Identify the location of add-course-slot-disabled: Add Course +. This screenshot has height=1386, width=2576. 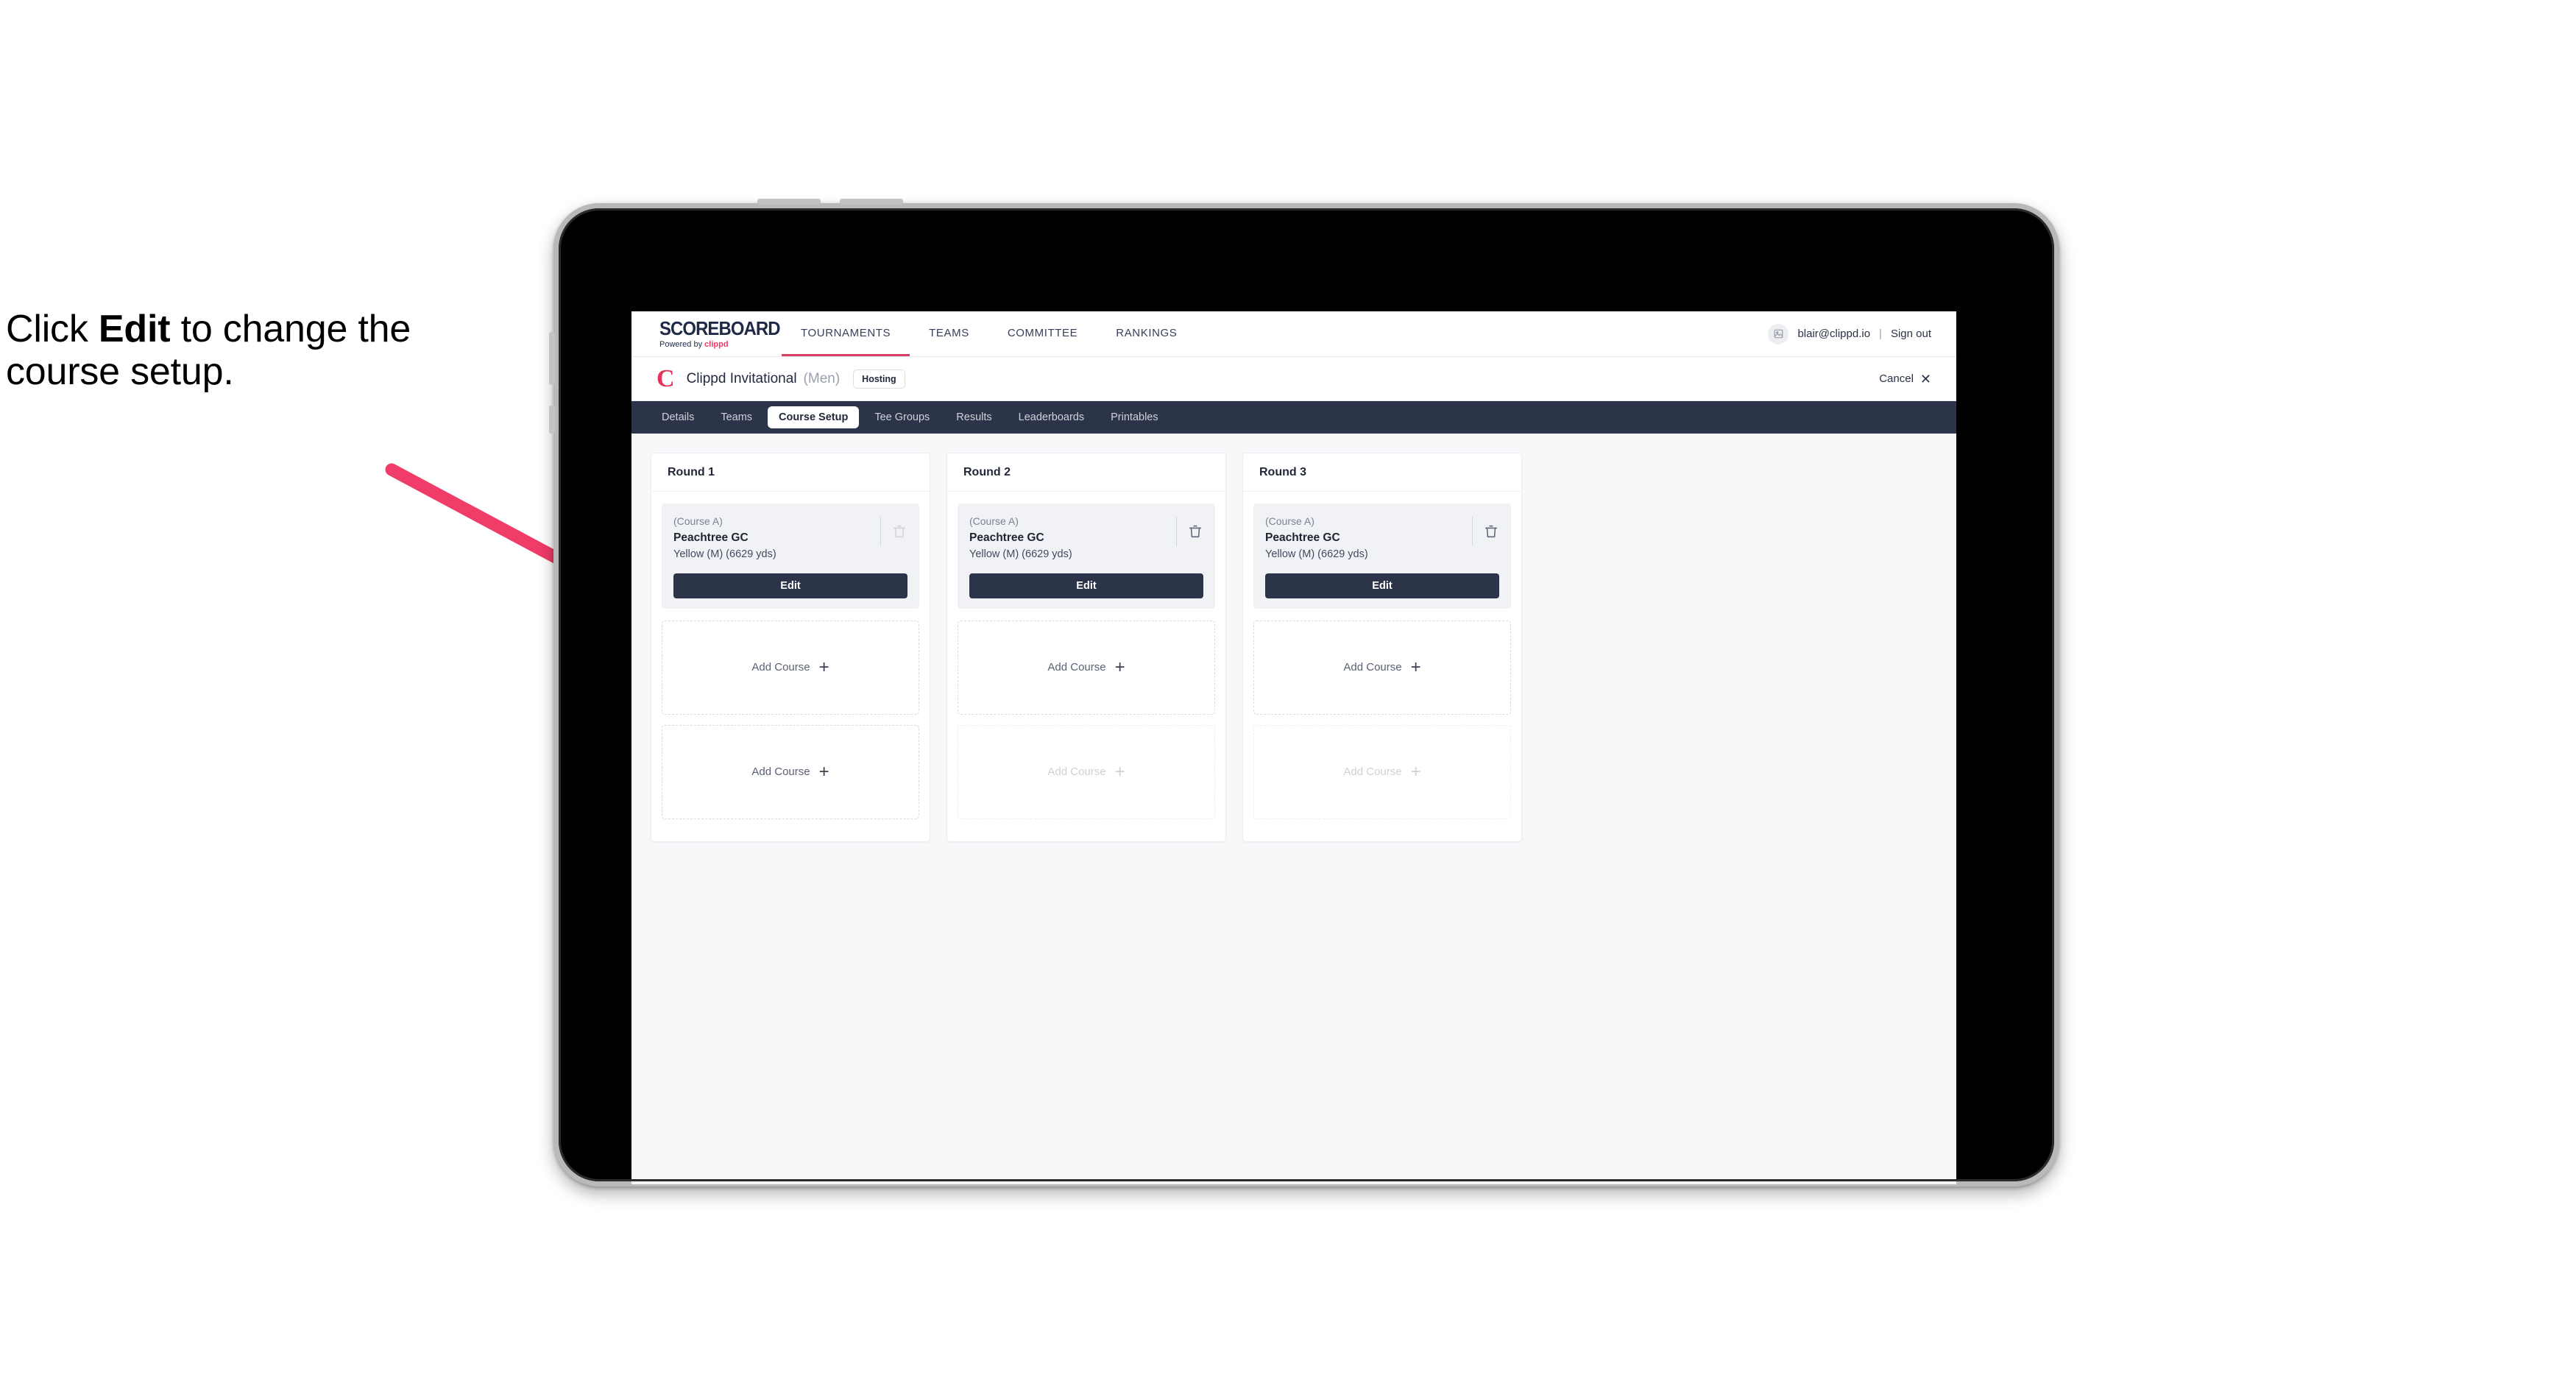
(1086, 771).